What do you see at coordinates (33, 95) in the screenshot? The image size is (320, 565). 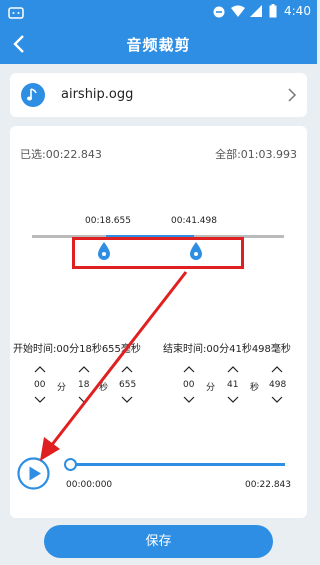 I see `music-note-icon` at bounding box center [33, 95].